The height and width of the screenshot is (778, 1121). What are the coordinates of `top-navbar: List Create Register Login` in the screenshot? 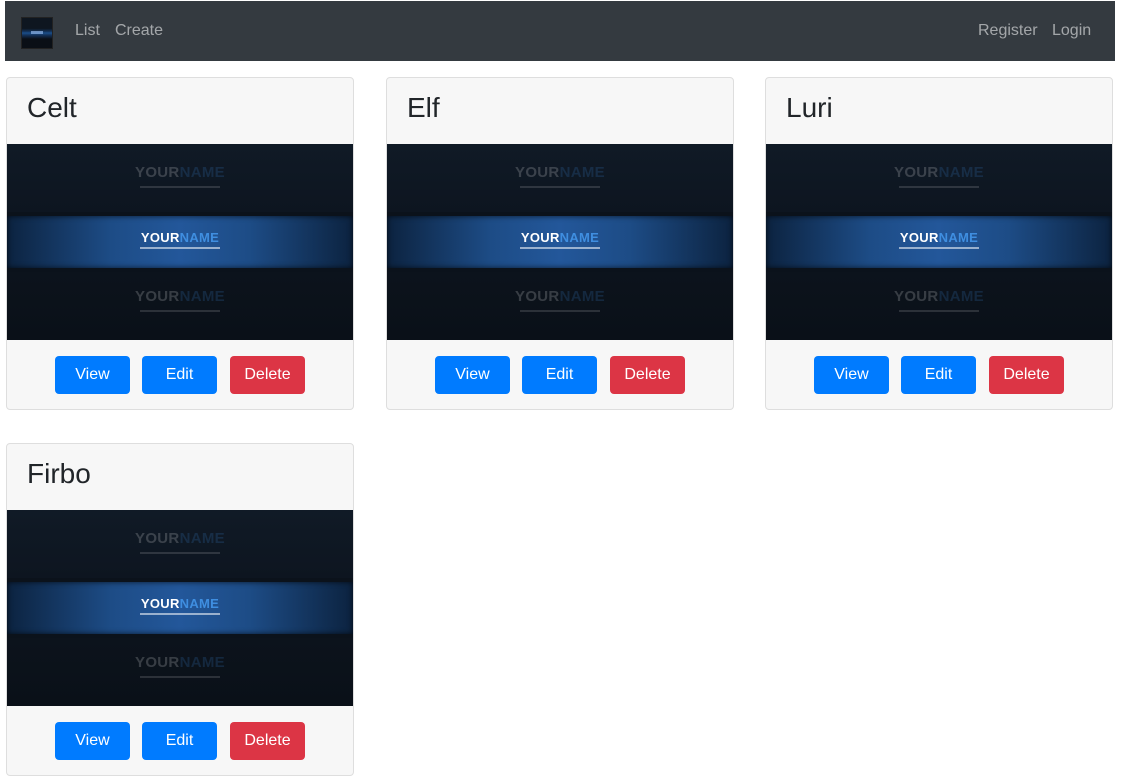 It's located at (560, 31).